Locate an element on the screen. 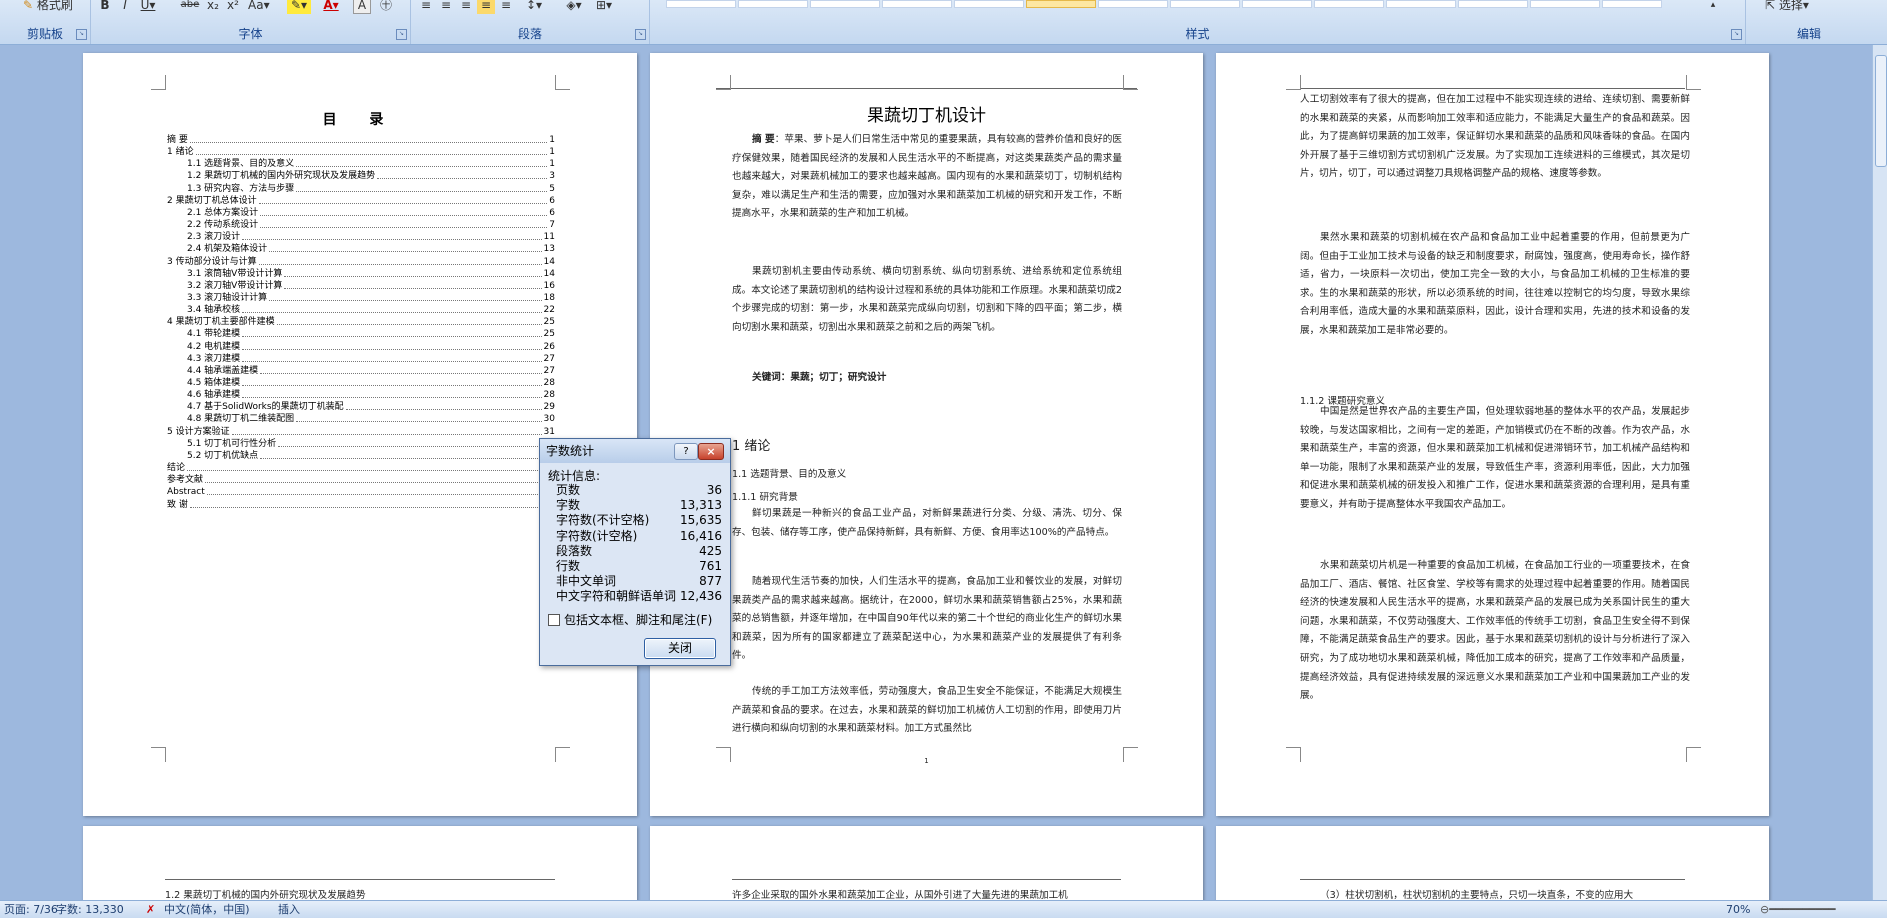  toc-entry: 2 果蔬切丁机总体设计 6 is located at coordinates (361, 201).